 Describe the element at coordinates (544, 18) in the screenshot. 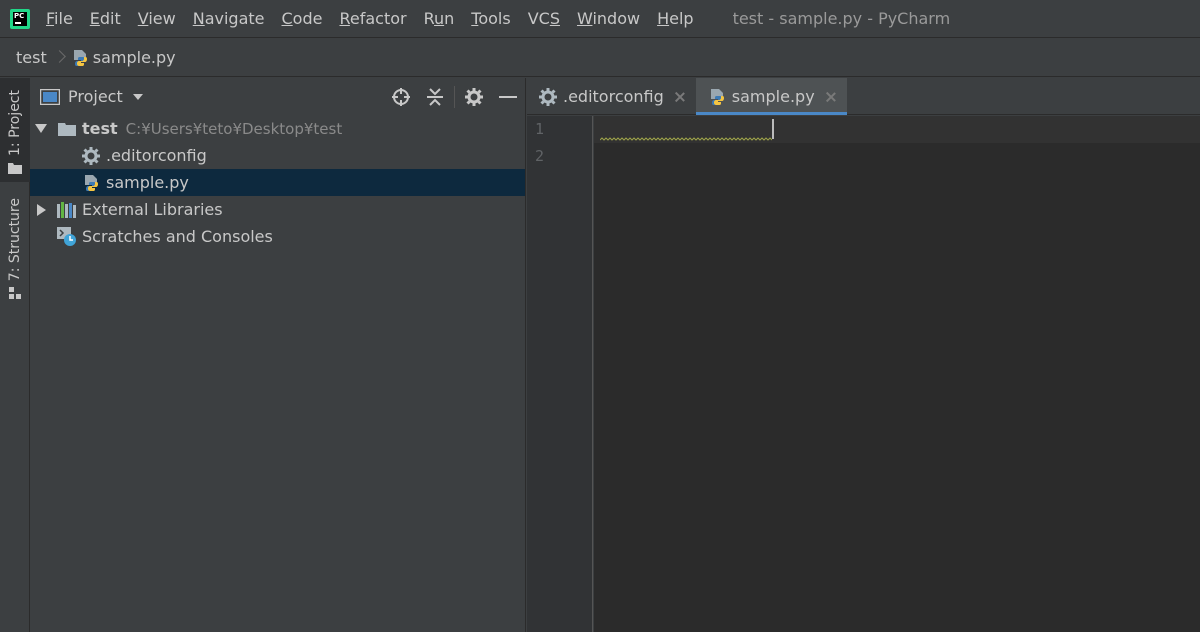

I see `menu-vcs: VCS` at that location.